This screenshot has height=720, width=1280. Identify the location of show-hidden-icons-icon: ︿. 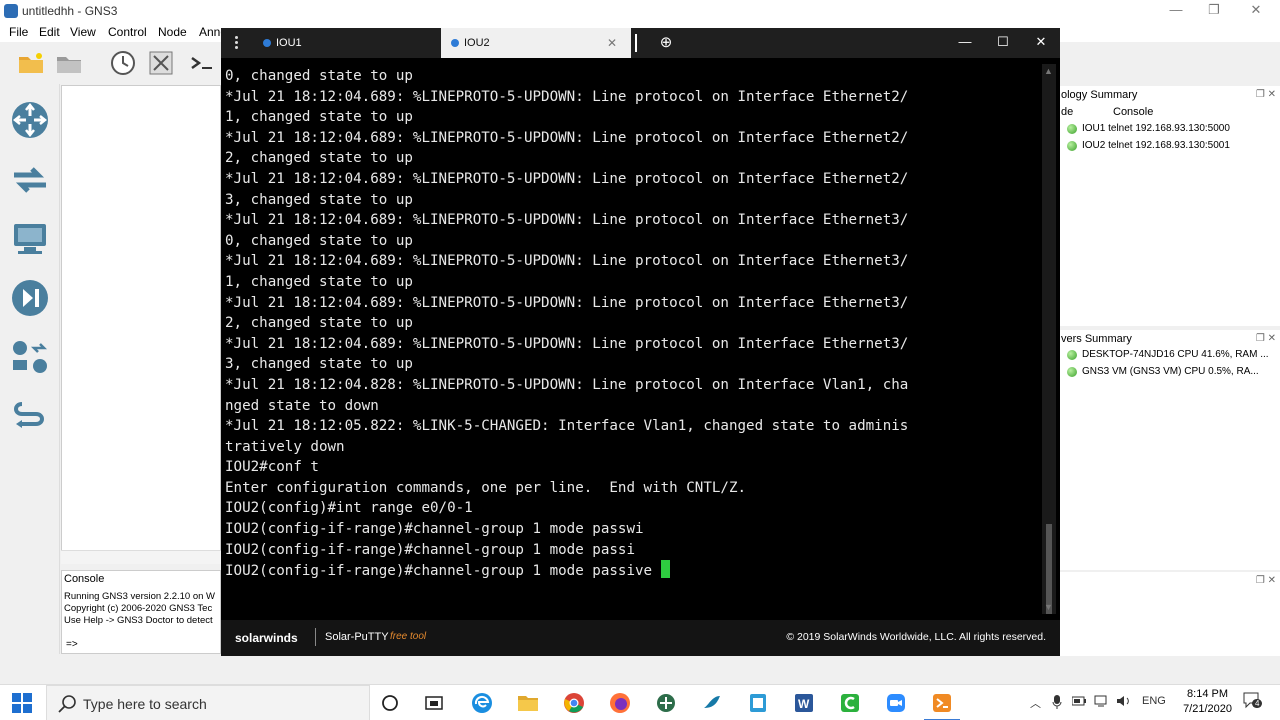
(1035, 703).